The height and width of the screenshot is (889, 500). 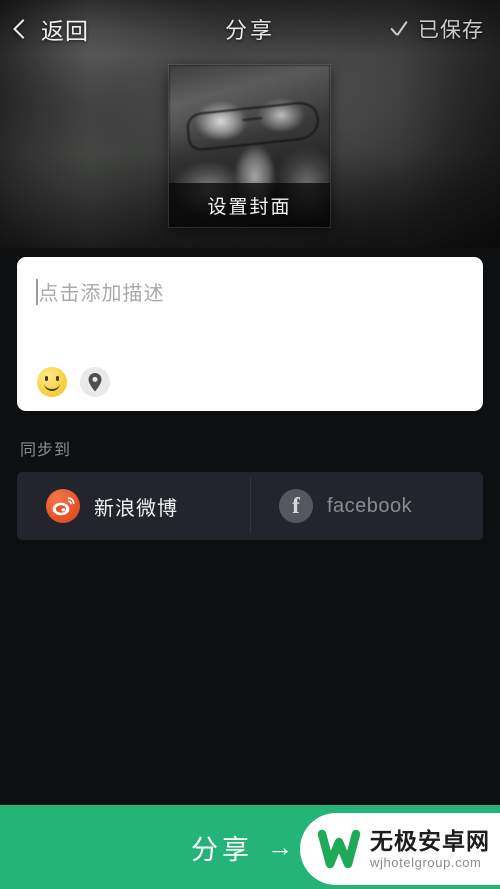 What do you see at coordinates (399, 29) in the screenshot?
I see `check-icon` at bounding box center [399, 29].